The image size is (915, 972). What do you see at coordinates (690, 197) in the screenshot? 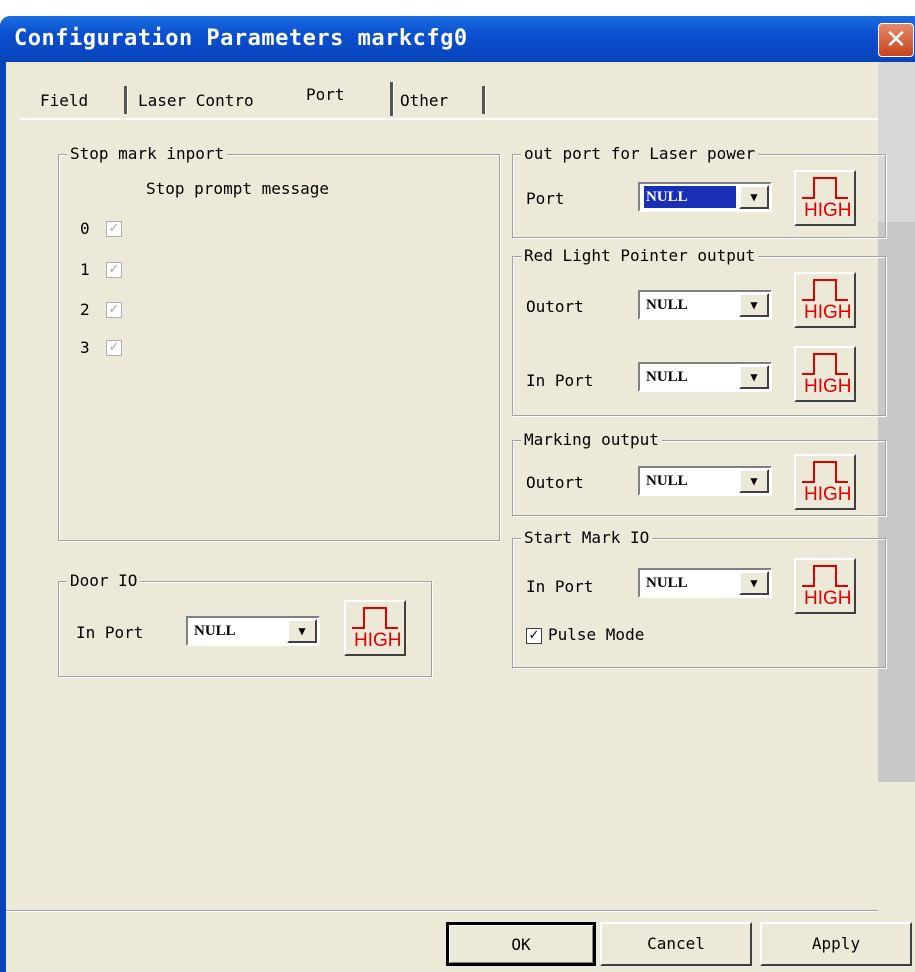
I see `laser-power-port-value: NULL` at bounding box center [690, 197].